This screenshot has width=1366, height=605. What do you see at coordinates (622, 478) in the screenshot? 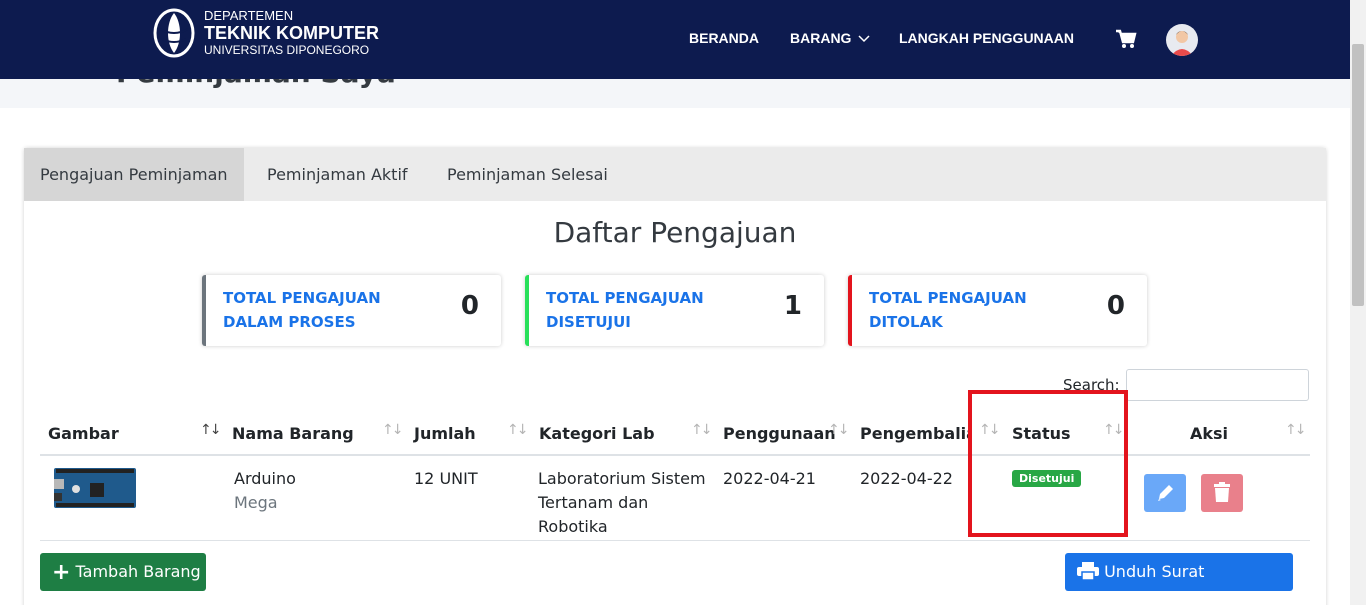
I see `item-category-line1: Laboratorium Sistem` at bounding box center [622, 478].